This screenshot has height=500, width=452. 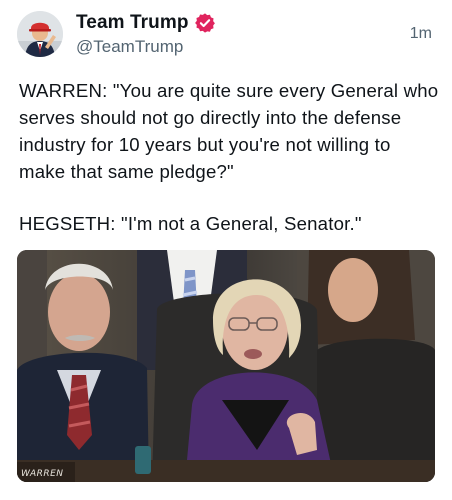 What do you see at coordinates (42, 474) in the screenshot?
I see `nameplate-text: WARREN` at bounding box center [42, 474].